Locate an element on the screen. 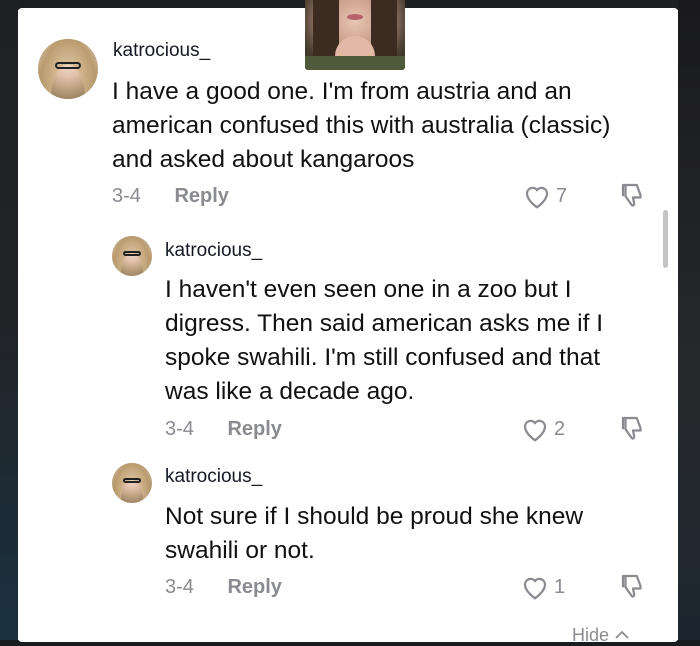 Image resolution: width=700 pixels, height=646 pixels. thumbnail-shirt is located at coordinates (355, 63).